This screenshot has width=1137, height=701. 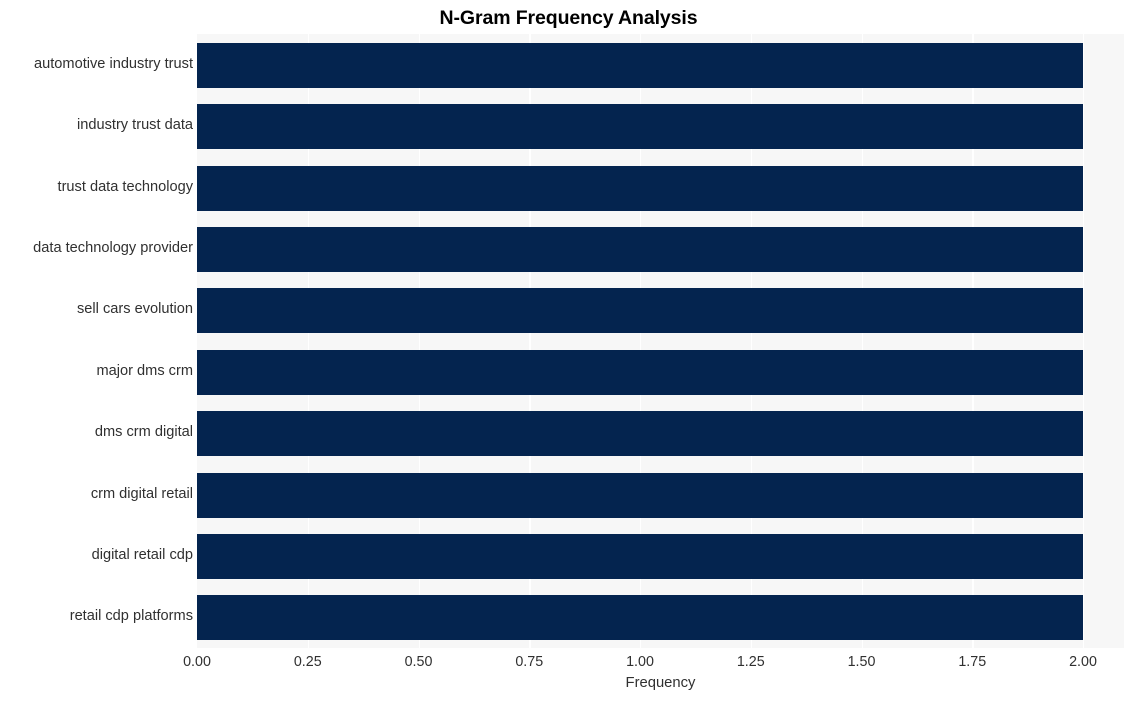 I want to click on gridline, so click(x=1084, y=341).